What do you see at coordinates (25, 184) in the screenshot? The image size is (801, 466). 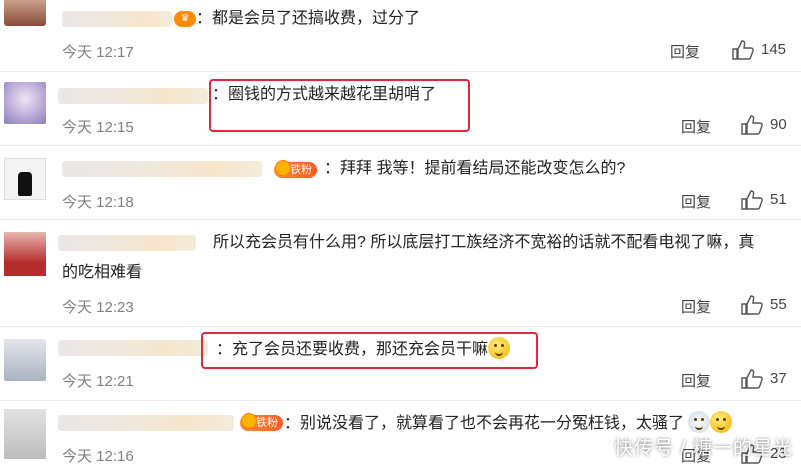 I see `avatar-figure` at bounding box center [25, 184].